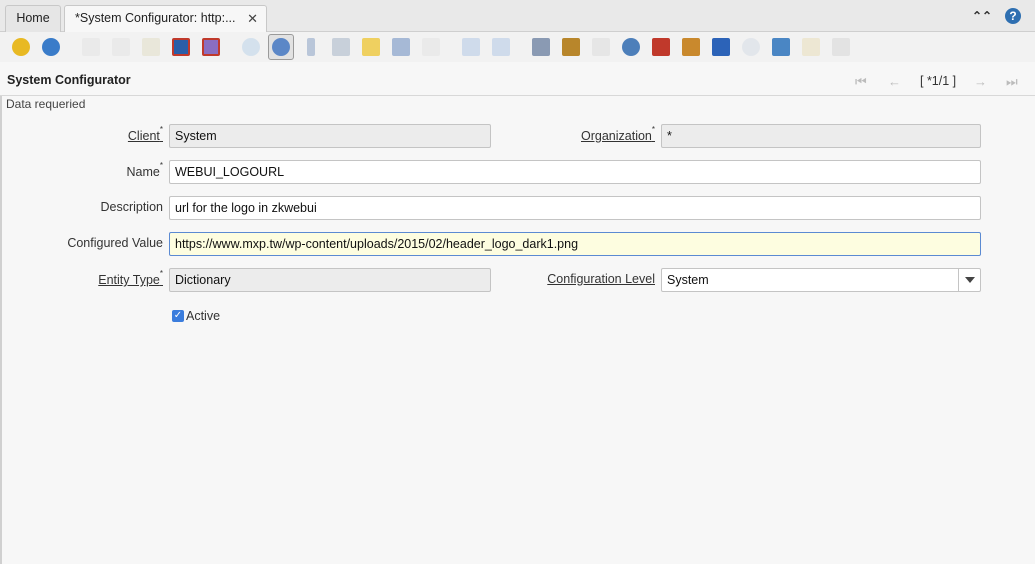  I want to click on close-icon: ✕, so click(252, 18).